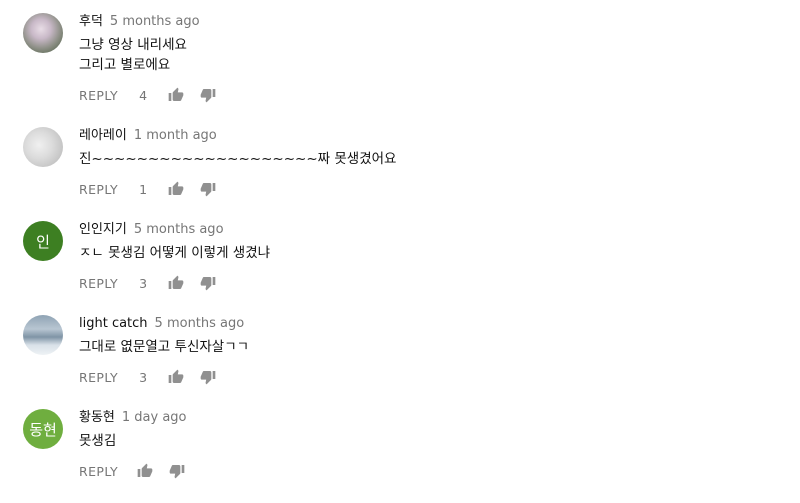 Image resolution: width=800 pixels, height=503 pixels. I want to click on like-count: 1, so click(143, 189).